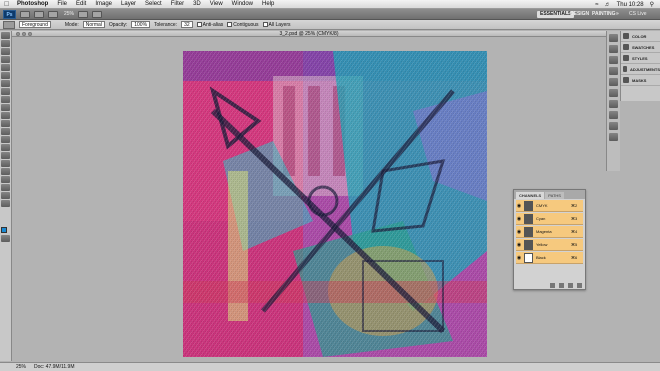  What do you see at coordinates (21, 367) in the screenshot?
I see `status-zoom: 25%` at bounding box center [21, 367].